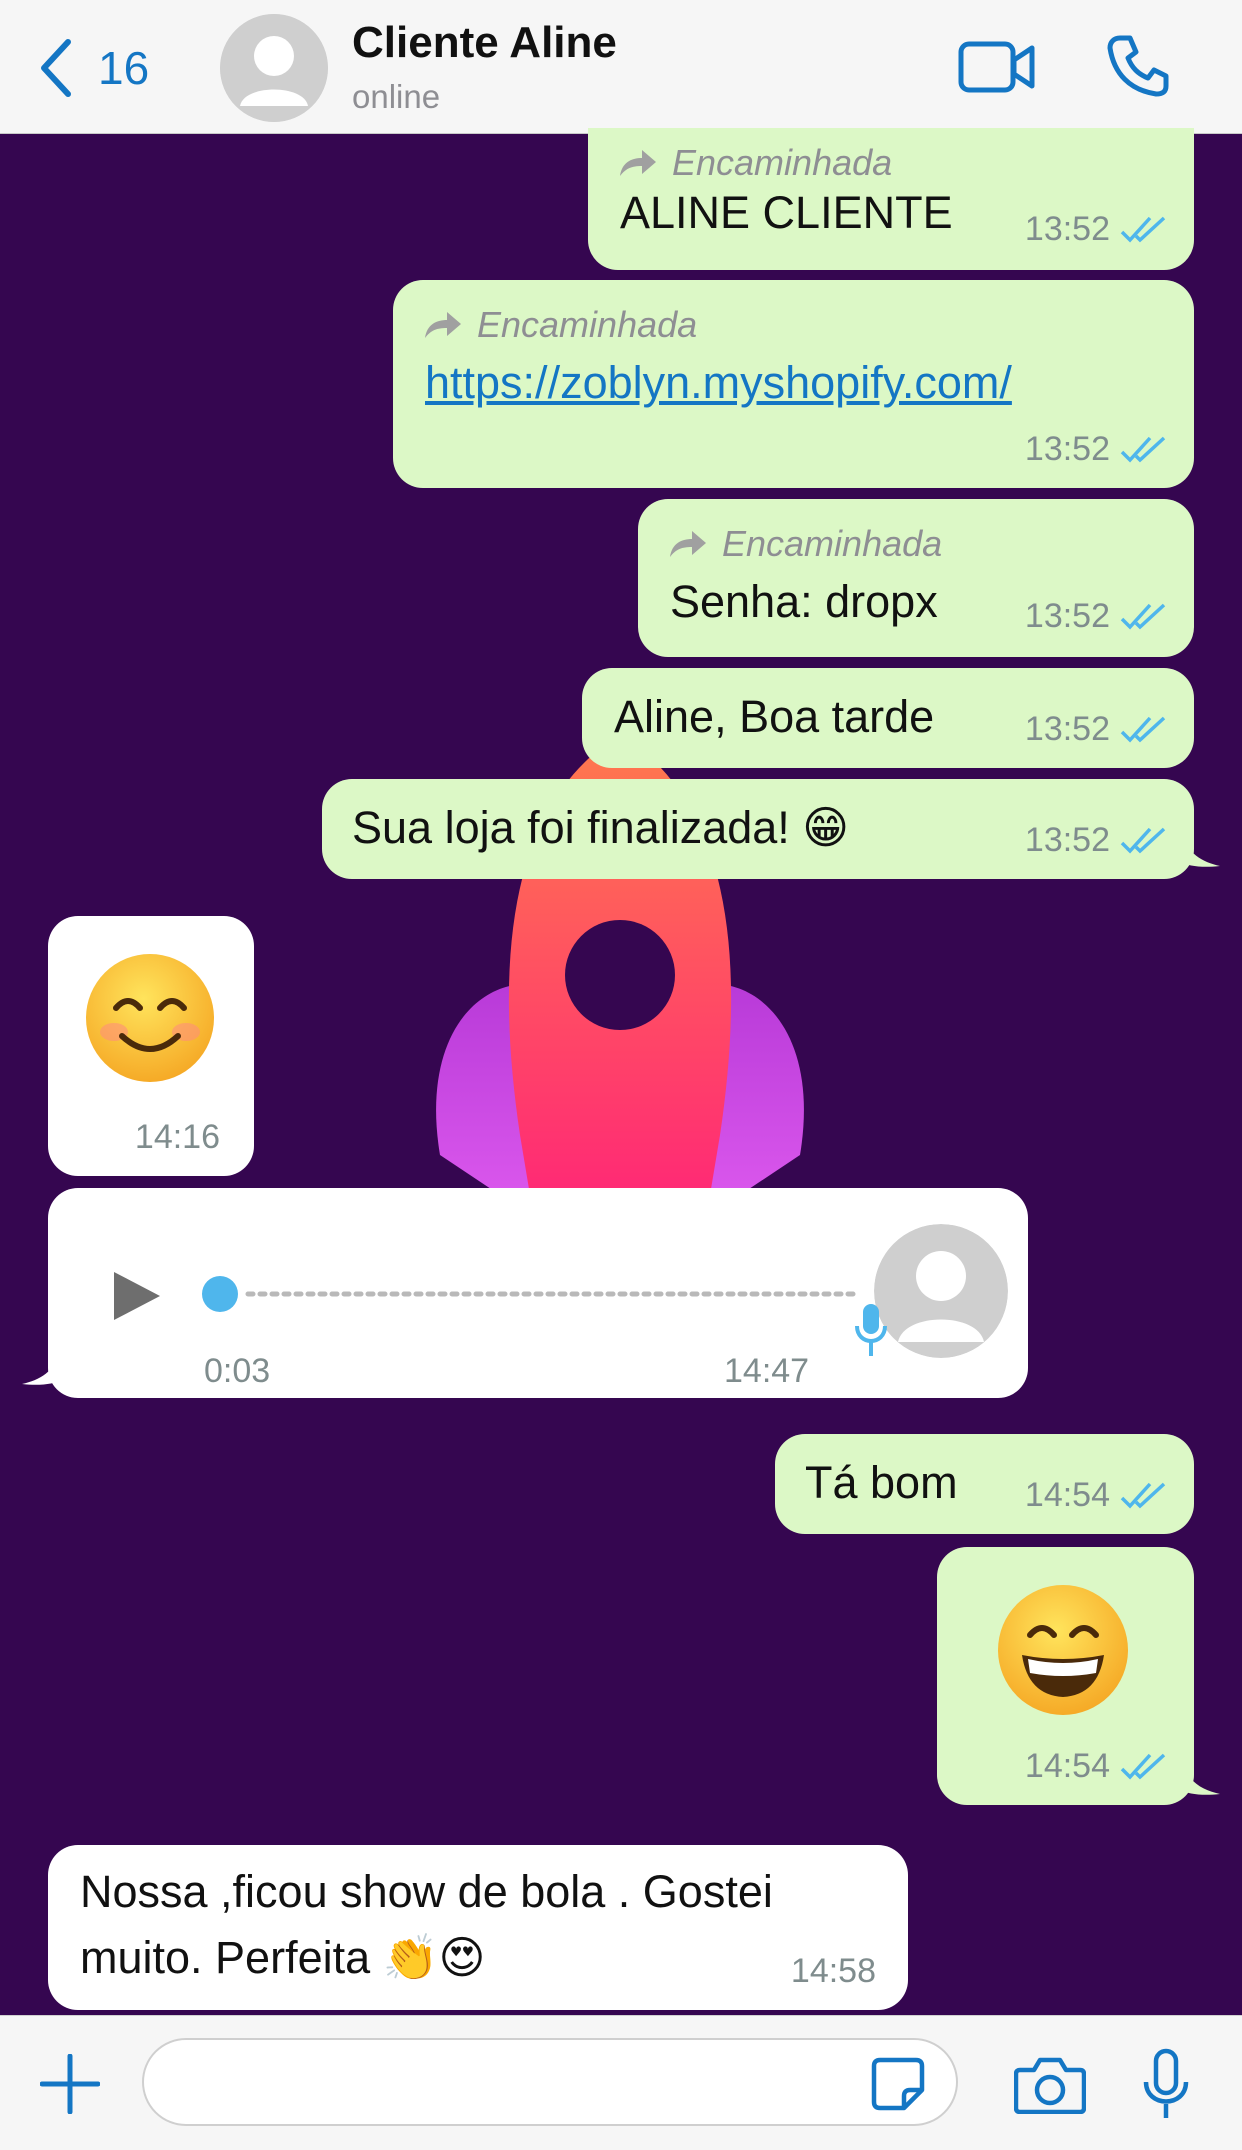 The image size is (1242, 2150). Describe the element at coordinates (484, 43) in the screenshot. I see `contact-name: Cliente Aline` at that location.